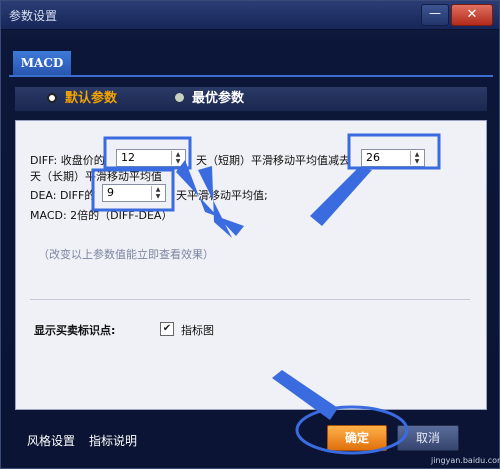 The width and height of the screenshot is (500, 469). What do you see at coordinates (435, 15) in the screenshot?
I see `minimize-button: —` at bounding box center [435, 15].